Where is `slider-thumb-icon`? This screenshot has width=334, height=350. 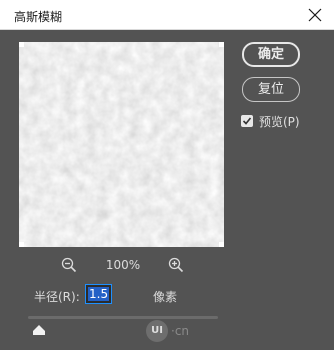 slider-thumb-icon is located at coordinates (39, 330).